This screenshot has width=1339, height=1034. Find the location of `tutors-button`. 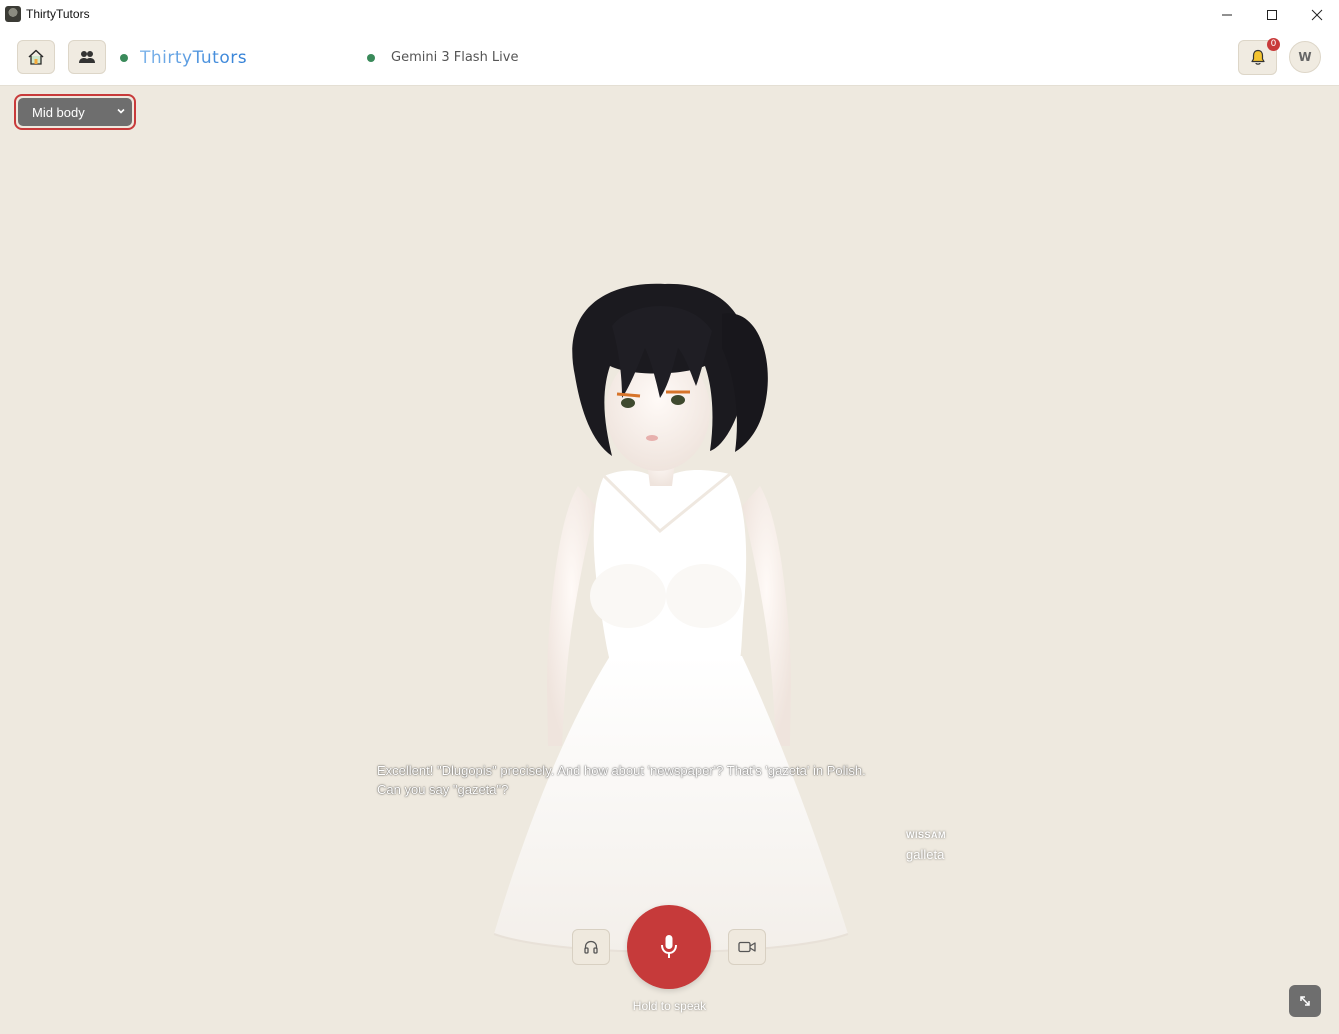

tutors-button is located at coordinates (87, 57).